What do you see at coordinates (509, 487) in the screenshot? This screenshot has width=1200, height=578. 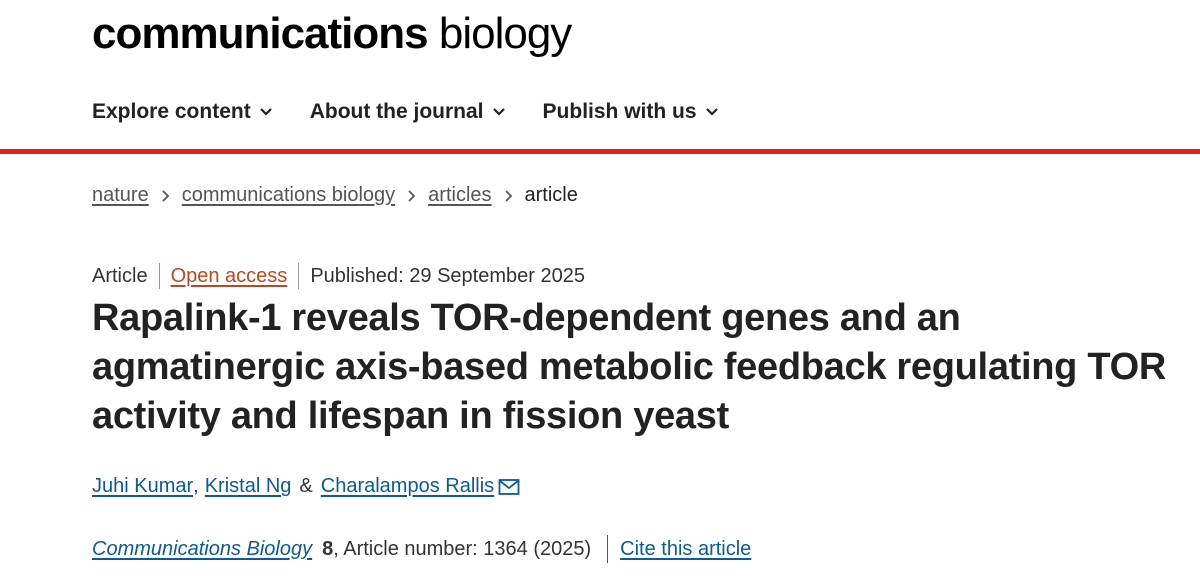 I see `envelope-icon` at bounding box center [509, 487].